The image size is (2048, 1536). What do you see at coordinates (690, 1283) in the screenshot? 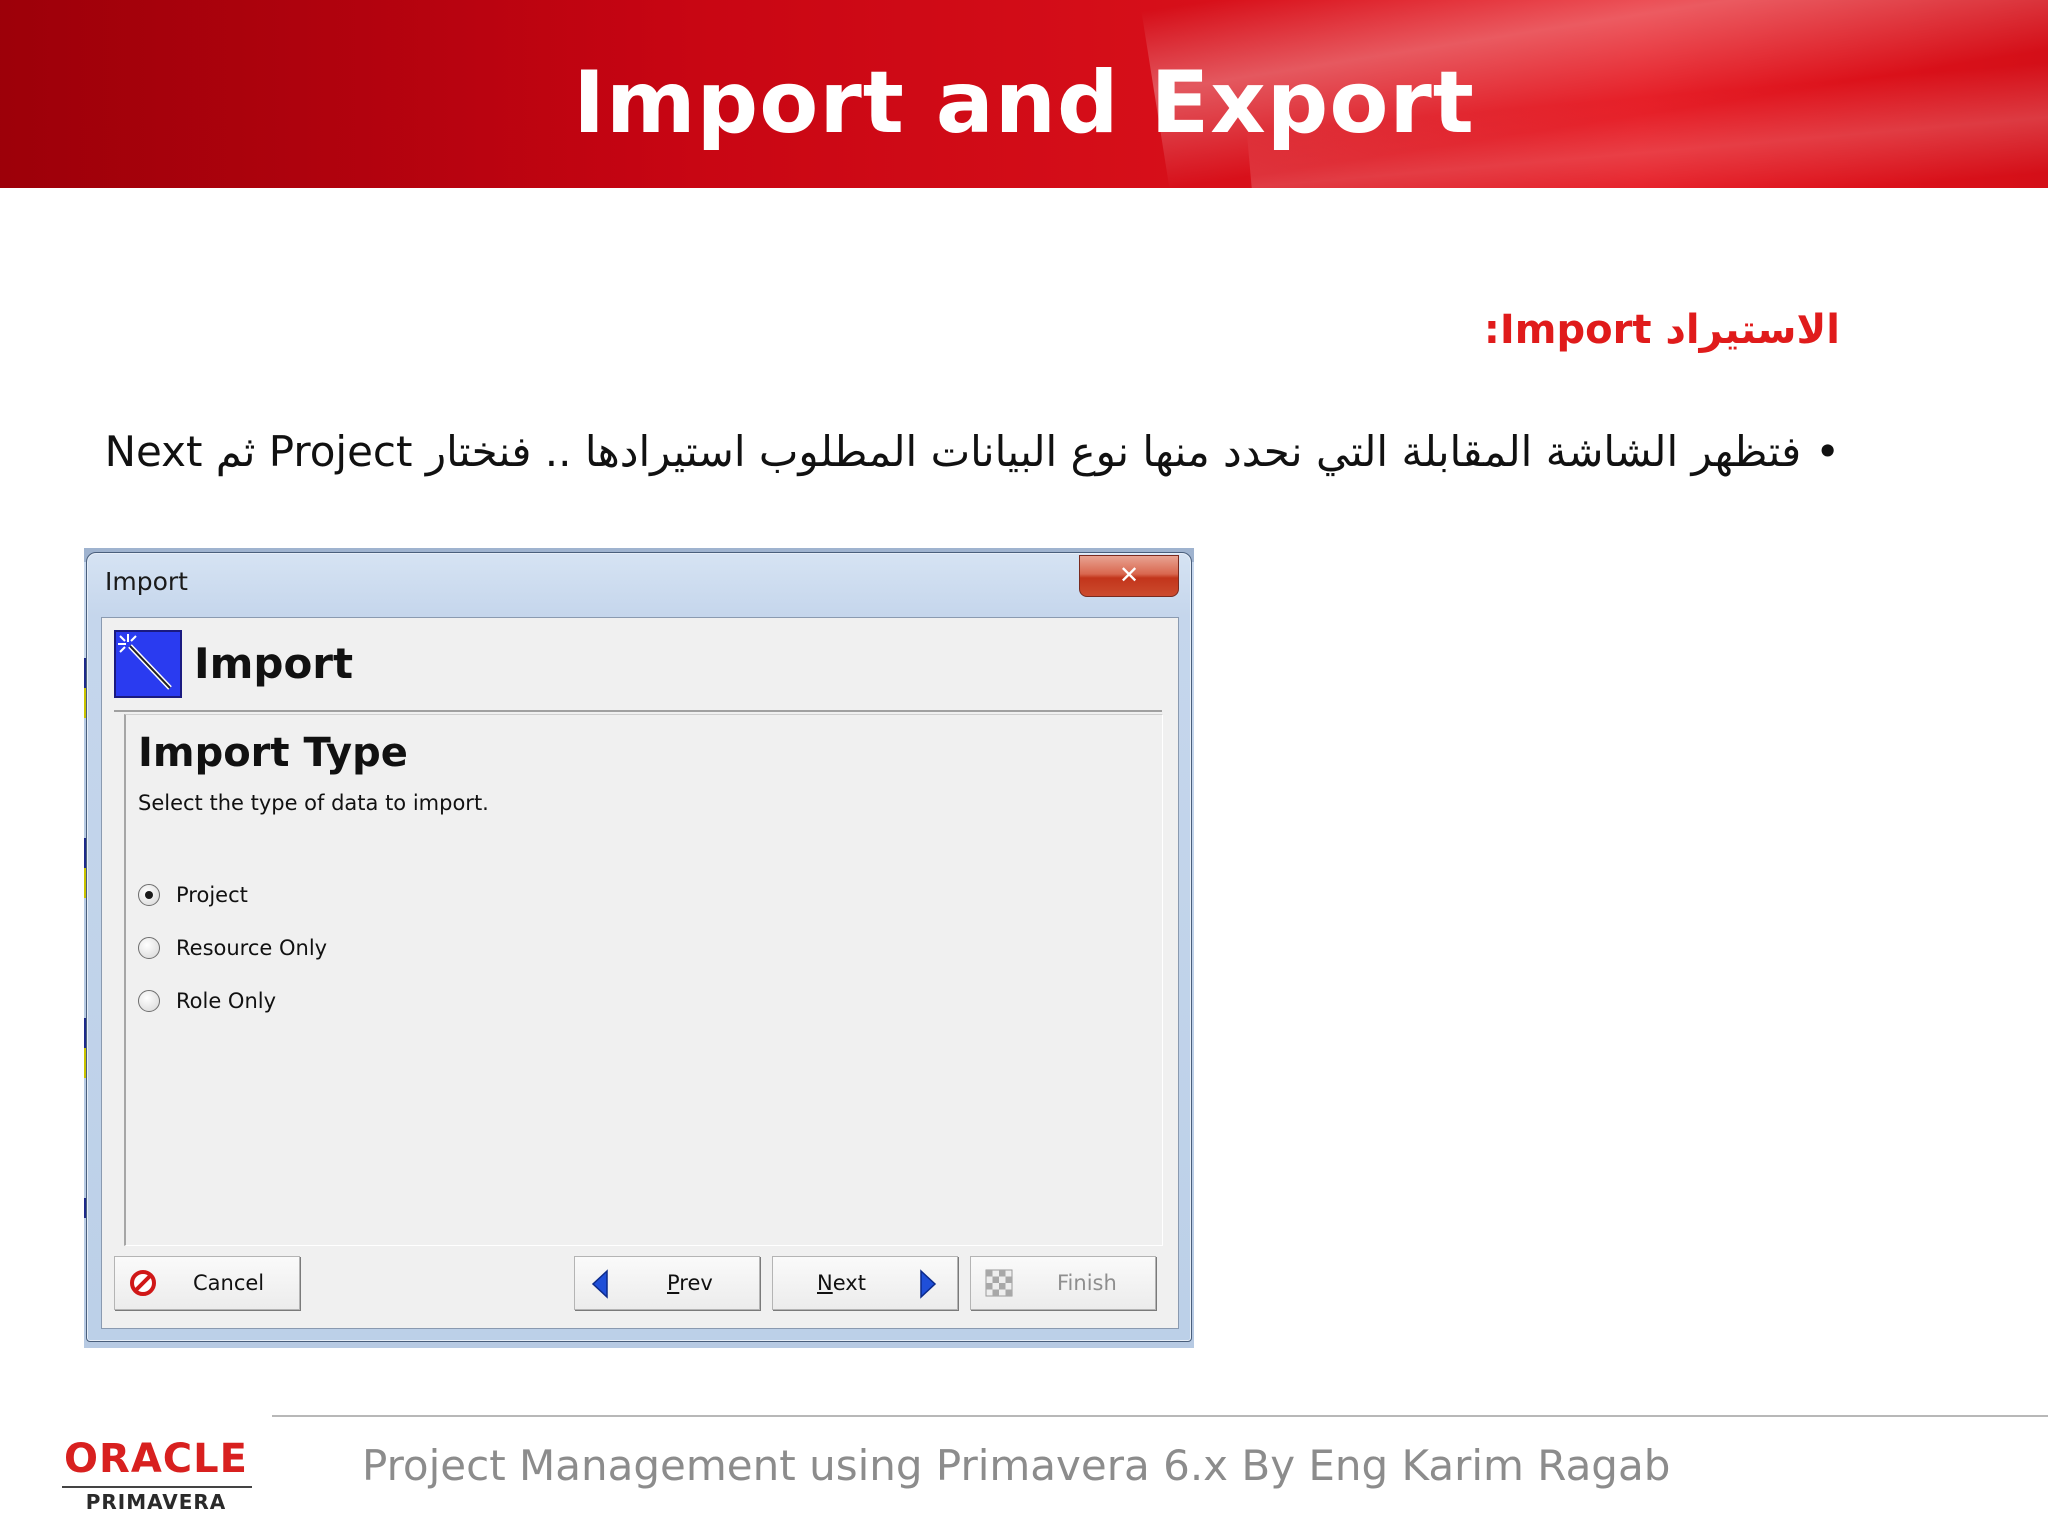
I see `prev-label: Prev` at bounding box center [690, 1283].